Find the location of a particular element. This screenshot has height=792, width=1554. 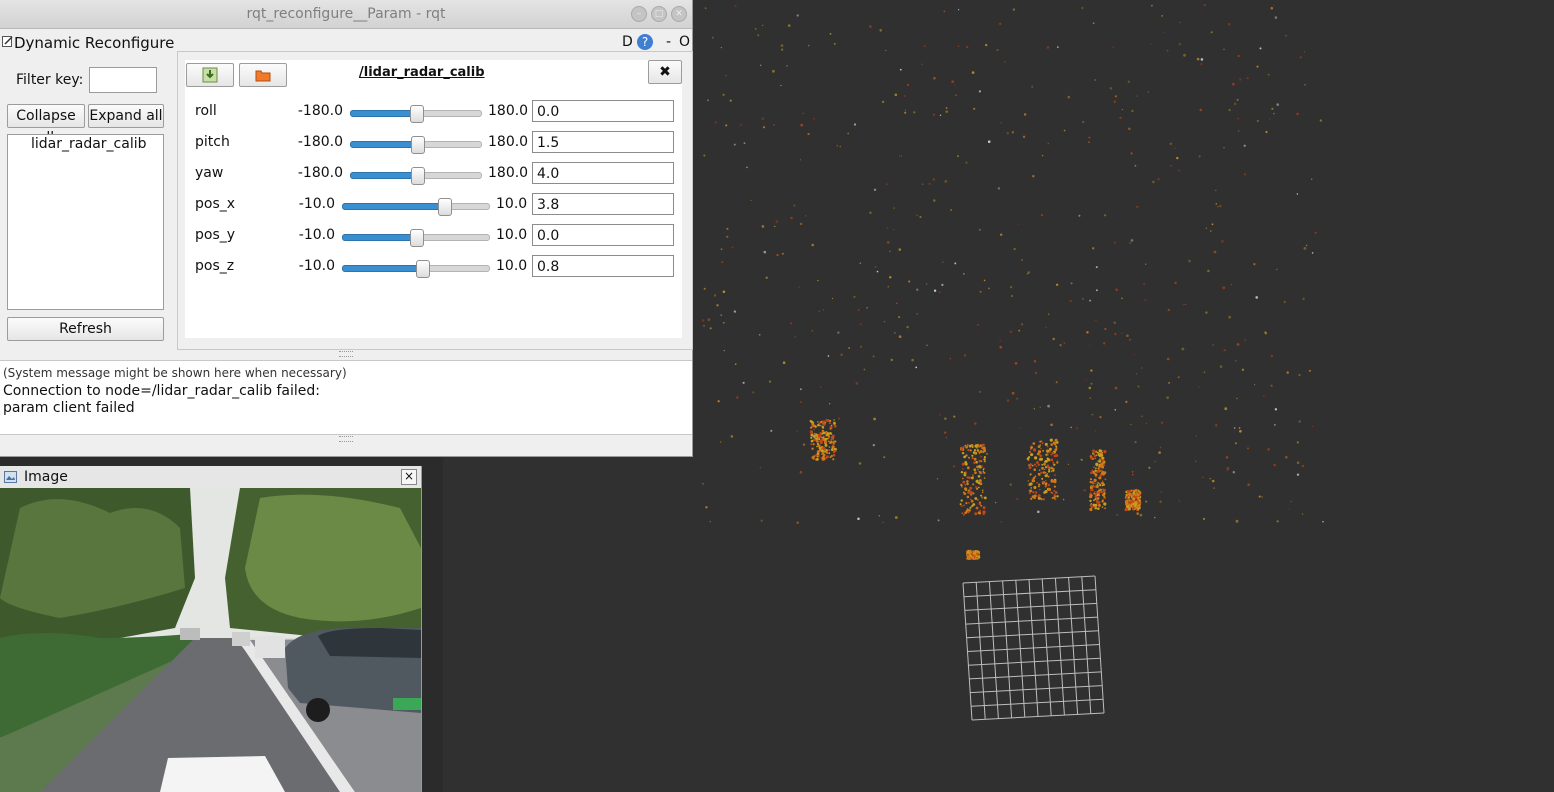

help-icon: ? is located at coordinates (645, 42).